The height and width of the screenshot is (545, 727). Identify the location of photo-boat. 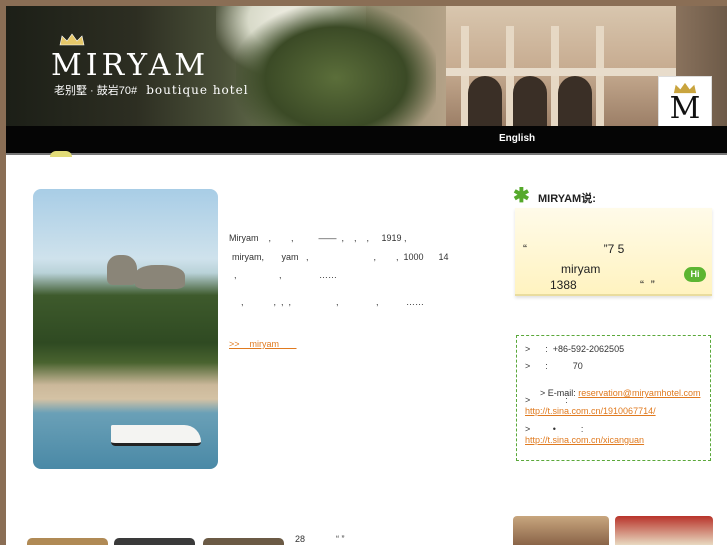
(156, 435).